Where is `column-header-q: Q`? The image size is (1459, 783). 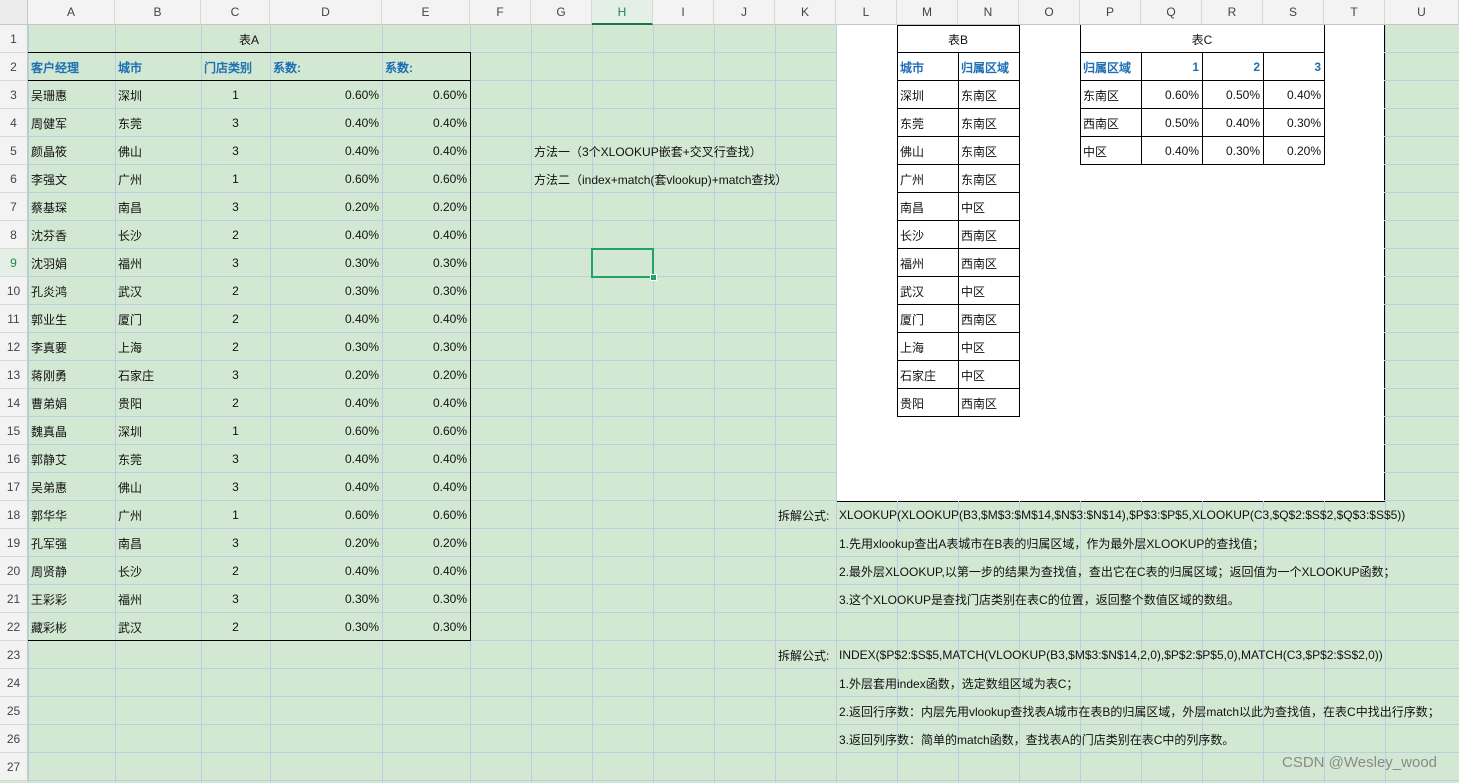
column-header-q: Q is located at coordinates (1171, 12).